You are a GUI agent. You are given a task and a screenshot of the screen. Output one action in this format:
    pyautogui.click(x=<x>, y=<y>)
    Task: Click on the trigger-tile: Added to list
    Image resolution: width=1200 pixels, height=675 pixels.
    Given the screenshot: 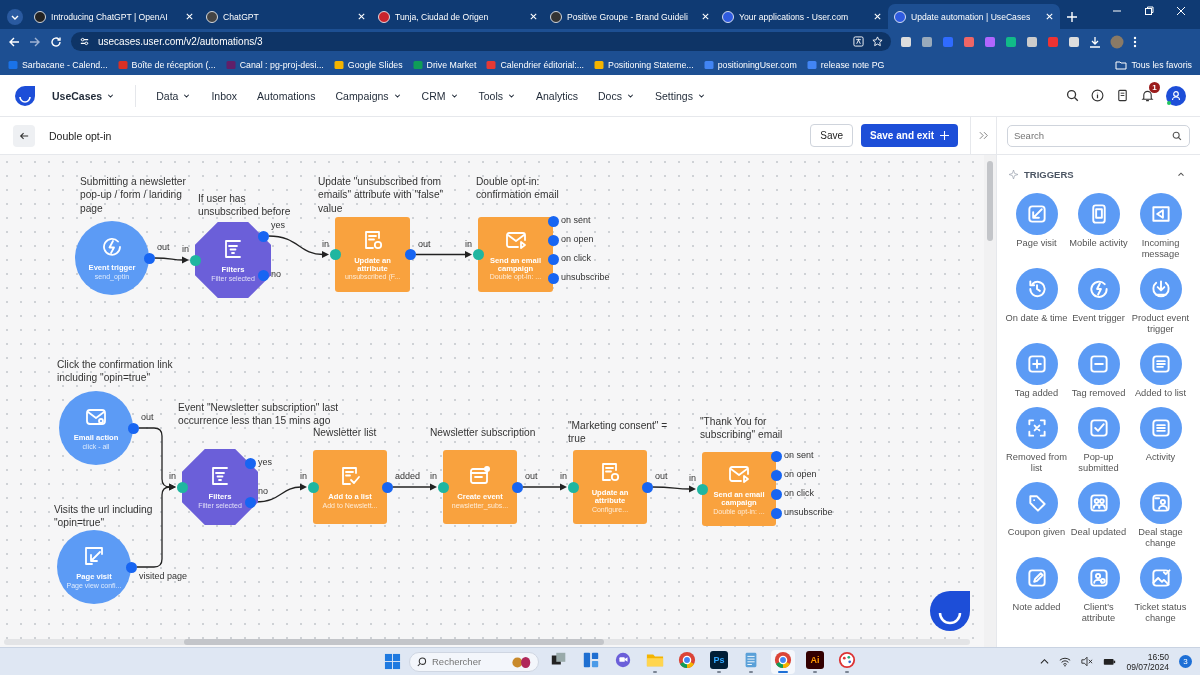 What is the action you would take?
    pyautogui.click(x=1160, y=371)
    